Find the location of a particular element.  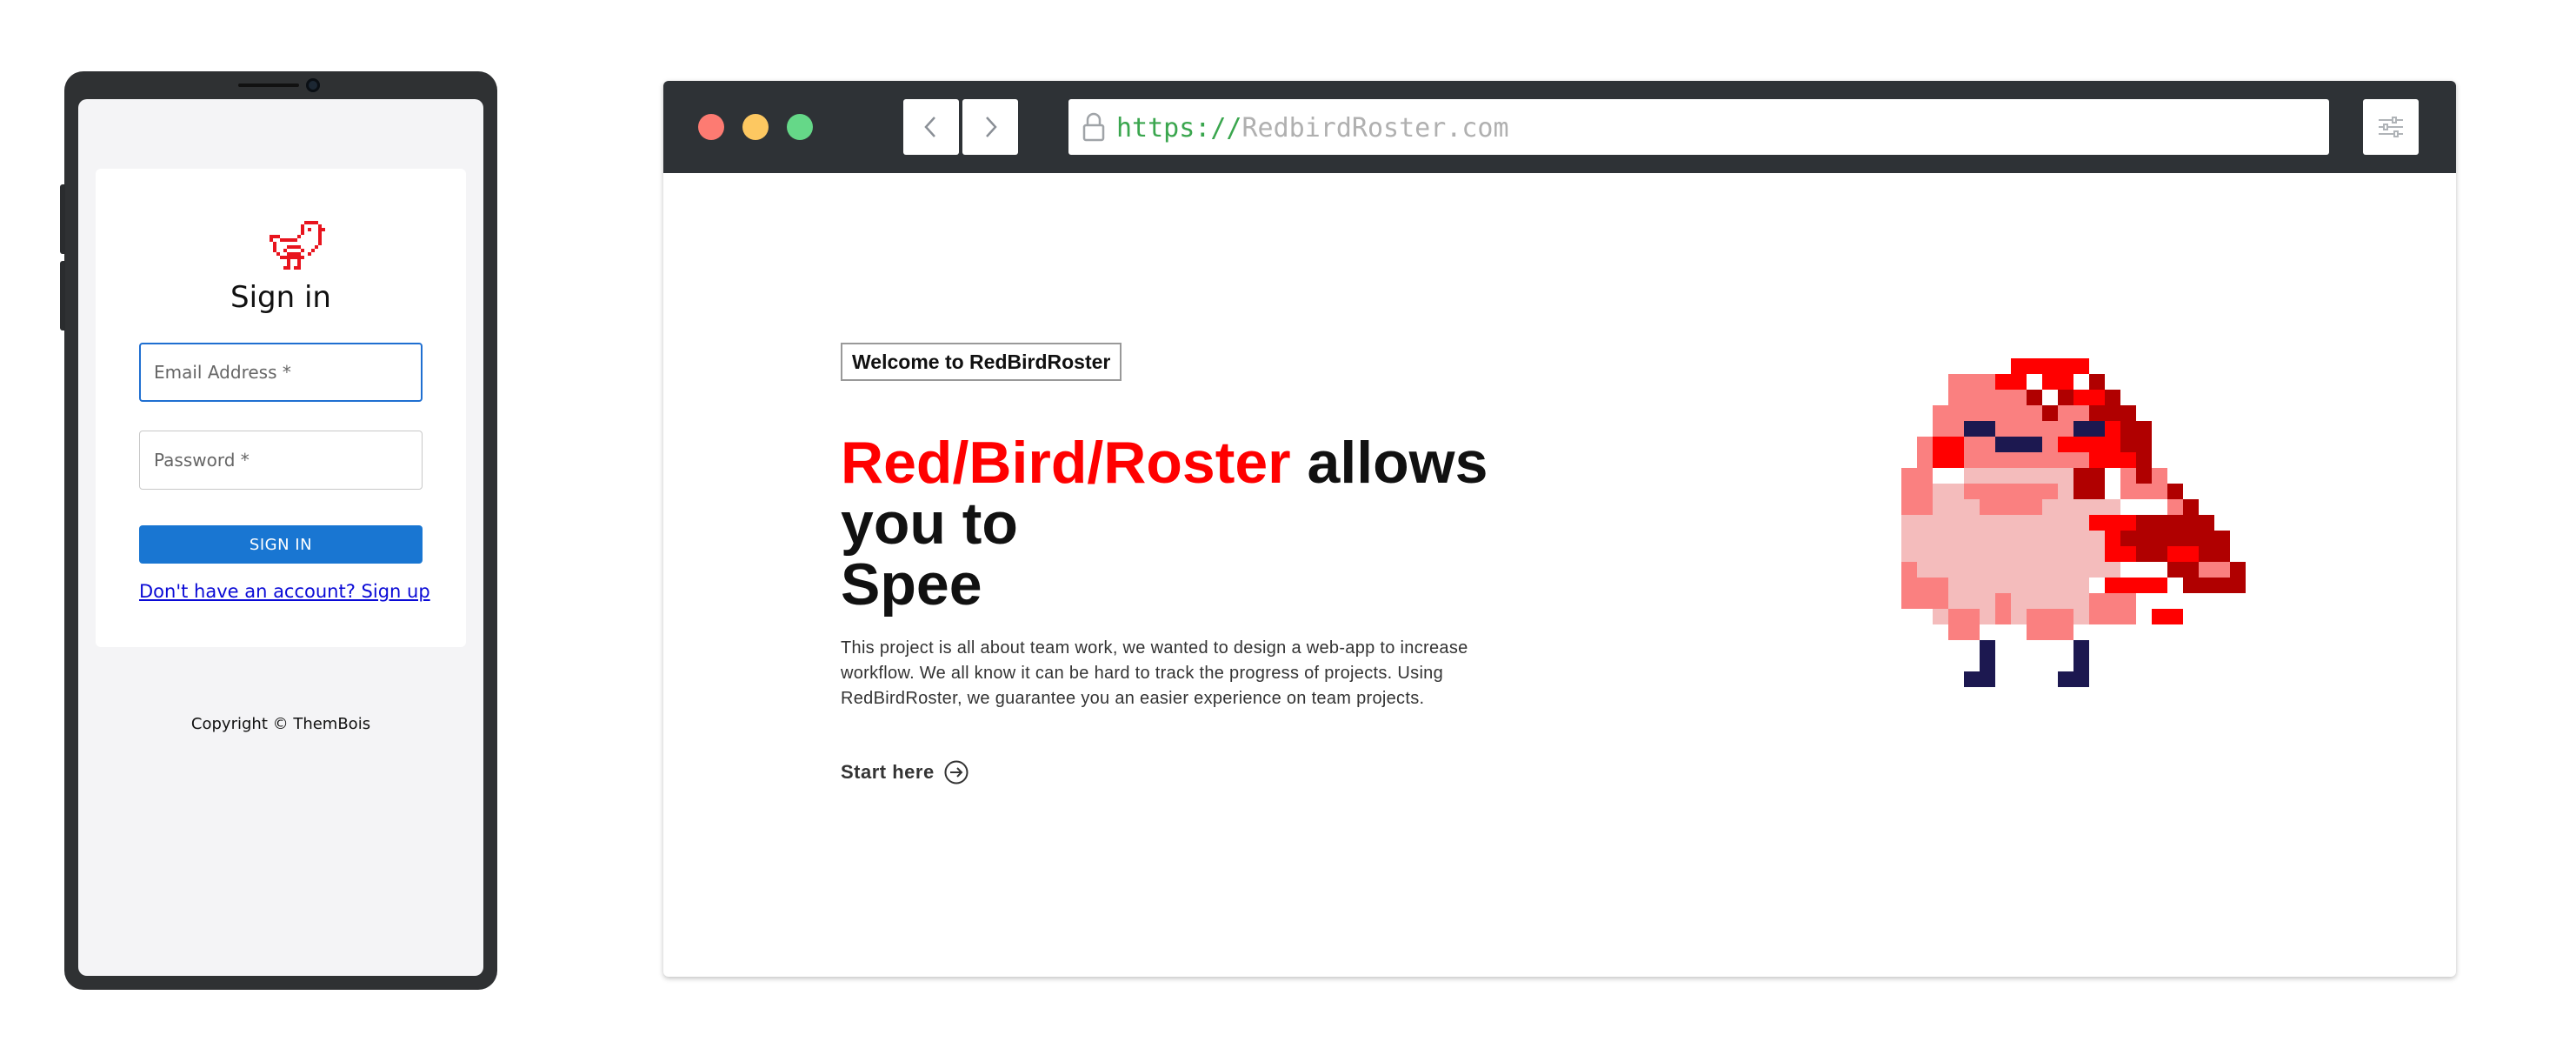

settings-button is located at coordinates (2391, 127).